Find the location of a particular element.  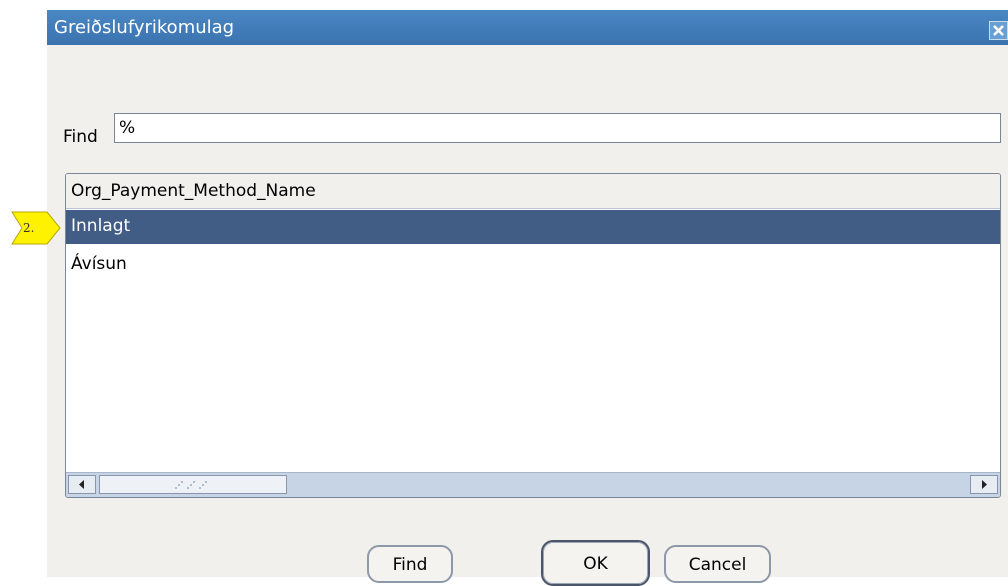

scroll-right-button is located at coordinates (984, 484).